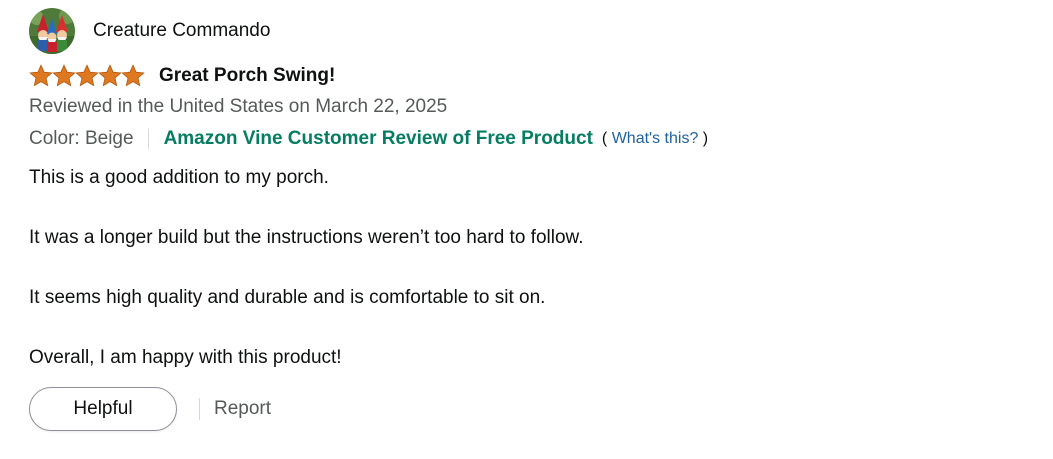  I want to click on vine-help: ( What's this? ), so click(655, 139).